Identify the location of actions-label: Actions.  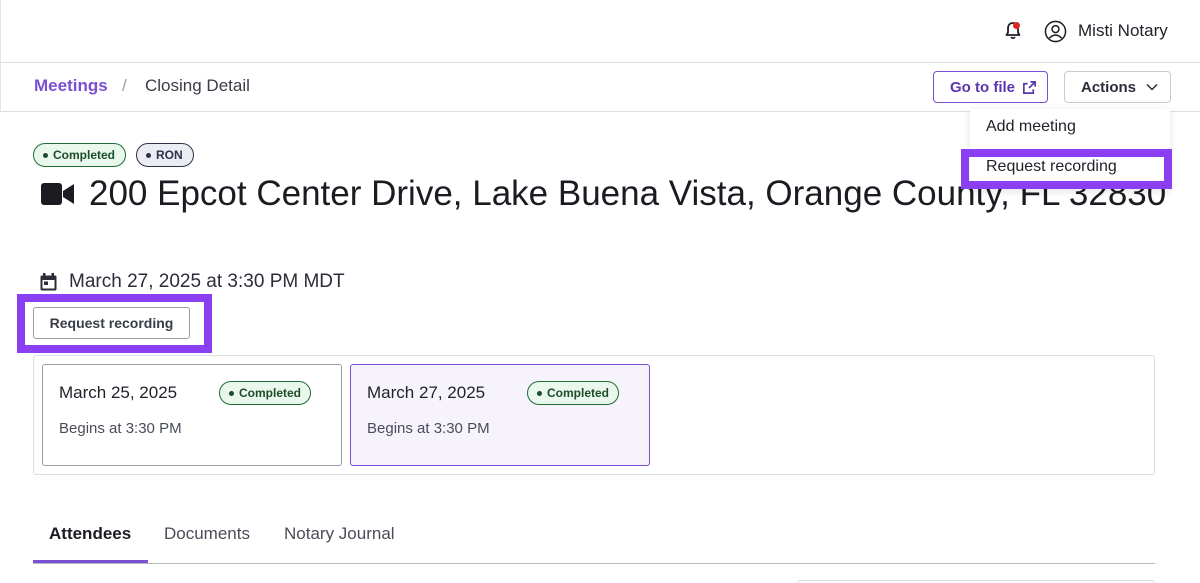
(1109, 87).